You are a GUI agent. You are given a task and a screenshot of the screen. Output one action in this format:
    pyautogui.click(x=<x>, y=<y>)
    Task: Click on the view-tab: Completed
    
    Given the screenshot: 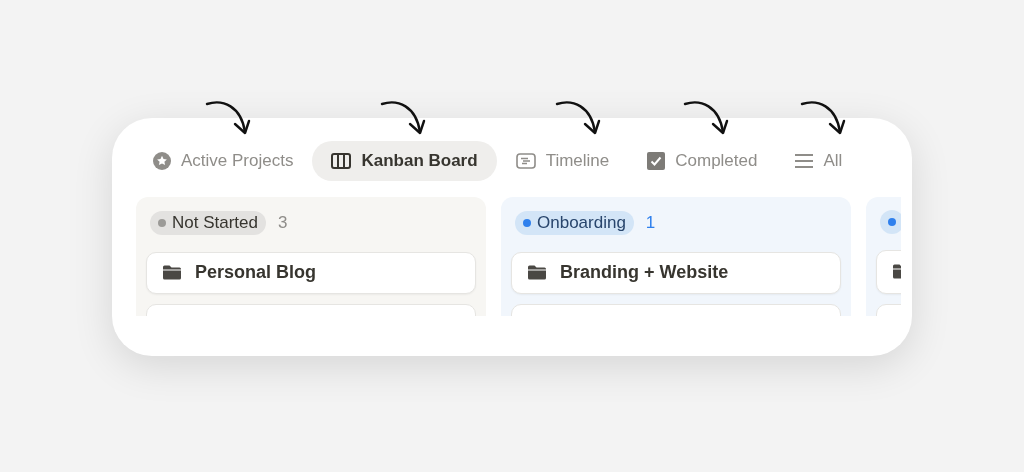 What is the action you would take?
    pyautogui.click(x=702, y=161)
    